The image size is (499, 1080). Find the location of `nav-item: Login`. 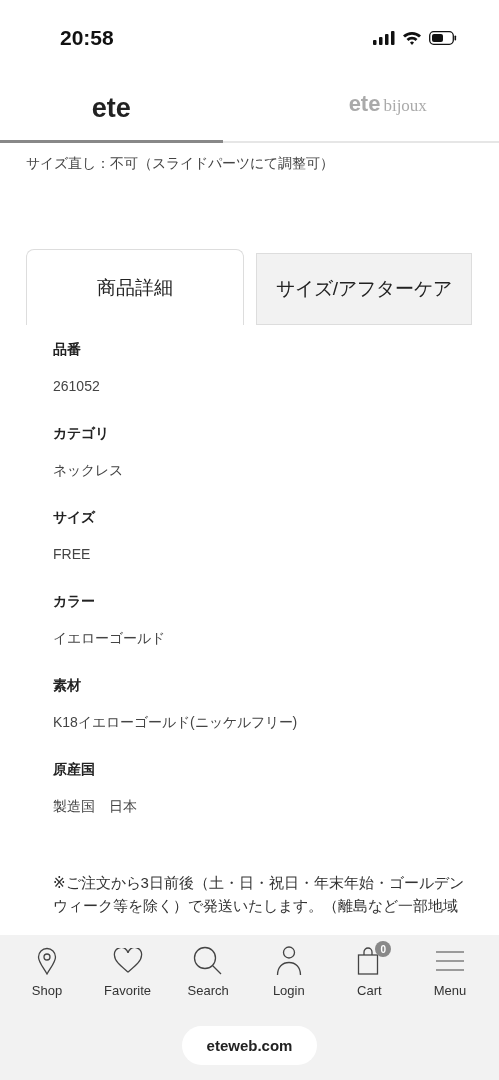

nav-item: Login is located at coordinates (288, 971).